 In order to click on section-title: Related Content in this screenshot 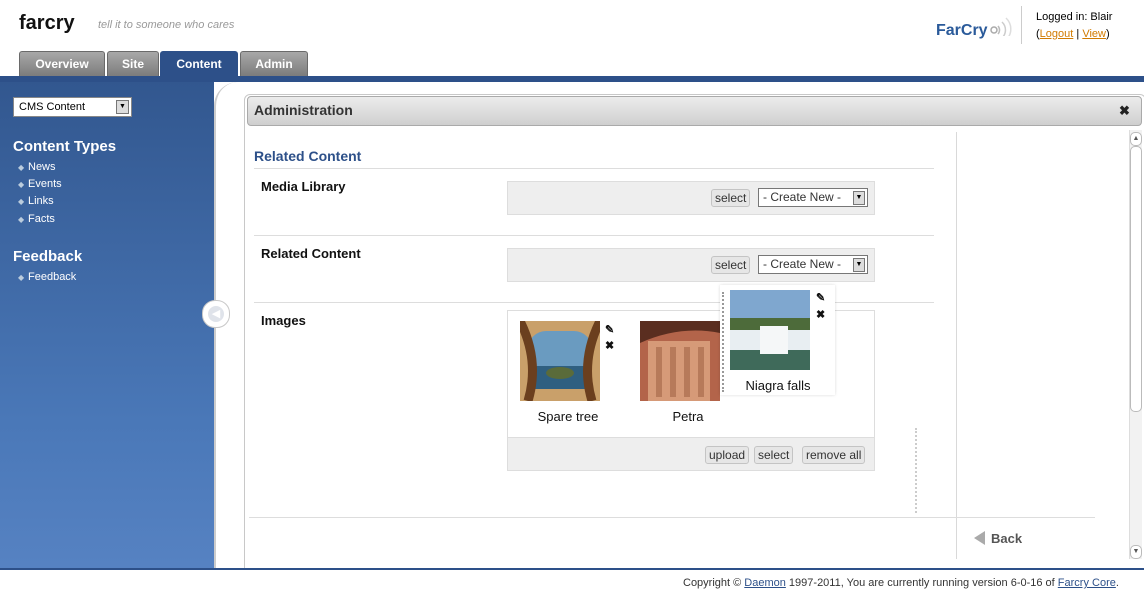, I will do `click(308, 156)`.